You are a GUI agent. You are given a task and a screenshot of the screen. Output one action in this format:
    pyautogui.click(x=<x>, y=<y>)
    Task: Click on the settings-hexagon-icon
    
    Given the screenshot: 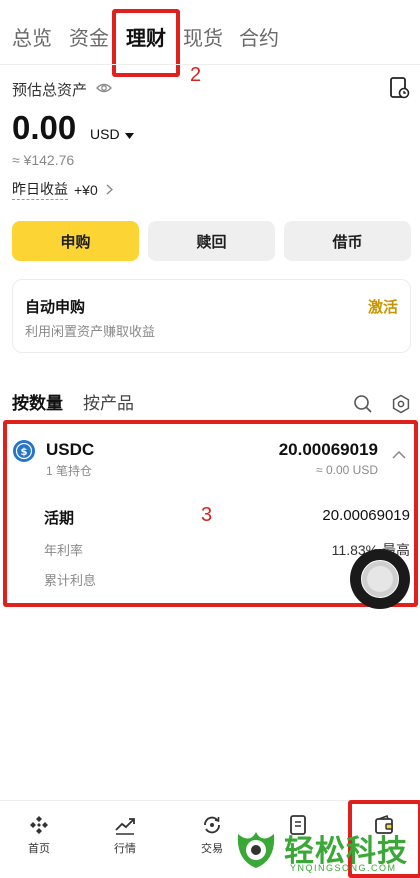 What is the action you would take?
    pyautogui.click(x=401, y=406)
    